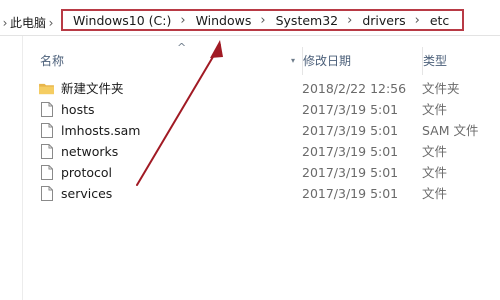 Image resolution: width=500 pixels, height=300 pixels. Describe the element at coordinates (101, 130) in the screenshot. I see `file-name: lmhosts.sam` at that location.